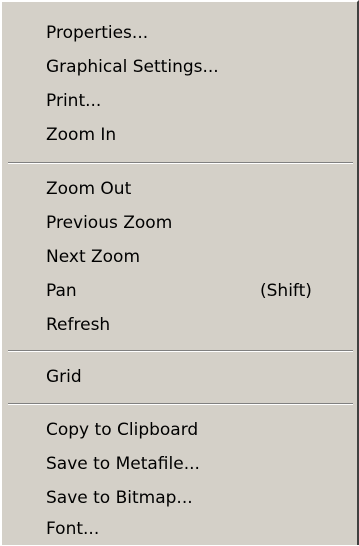  What do you see at coordinates (179, 325) in the screenshot?
I see `menu-item-refresh: Refresh` at bounding box center [179, 325].